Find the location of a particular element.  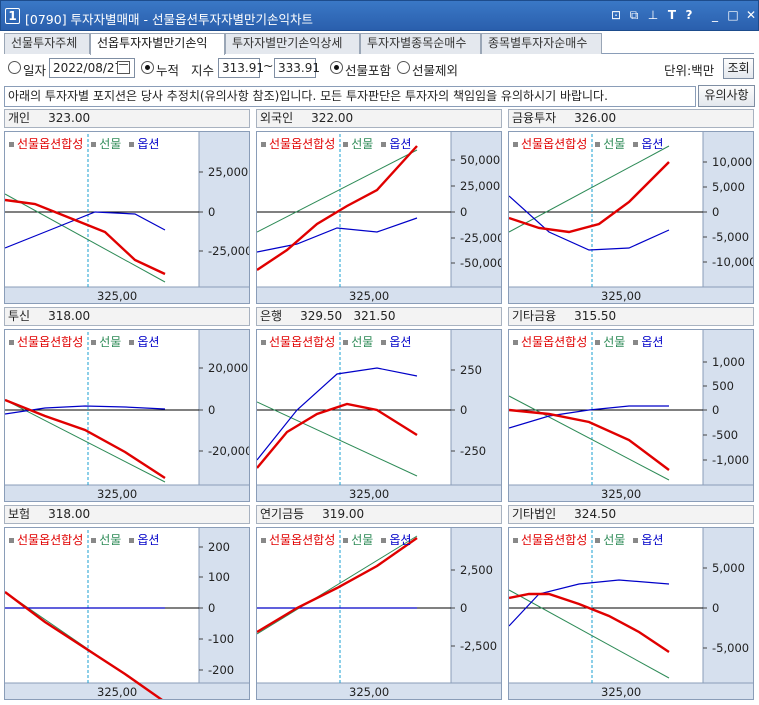

calendar-icon is located at coordinates (123, 67).